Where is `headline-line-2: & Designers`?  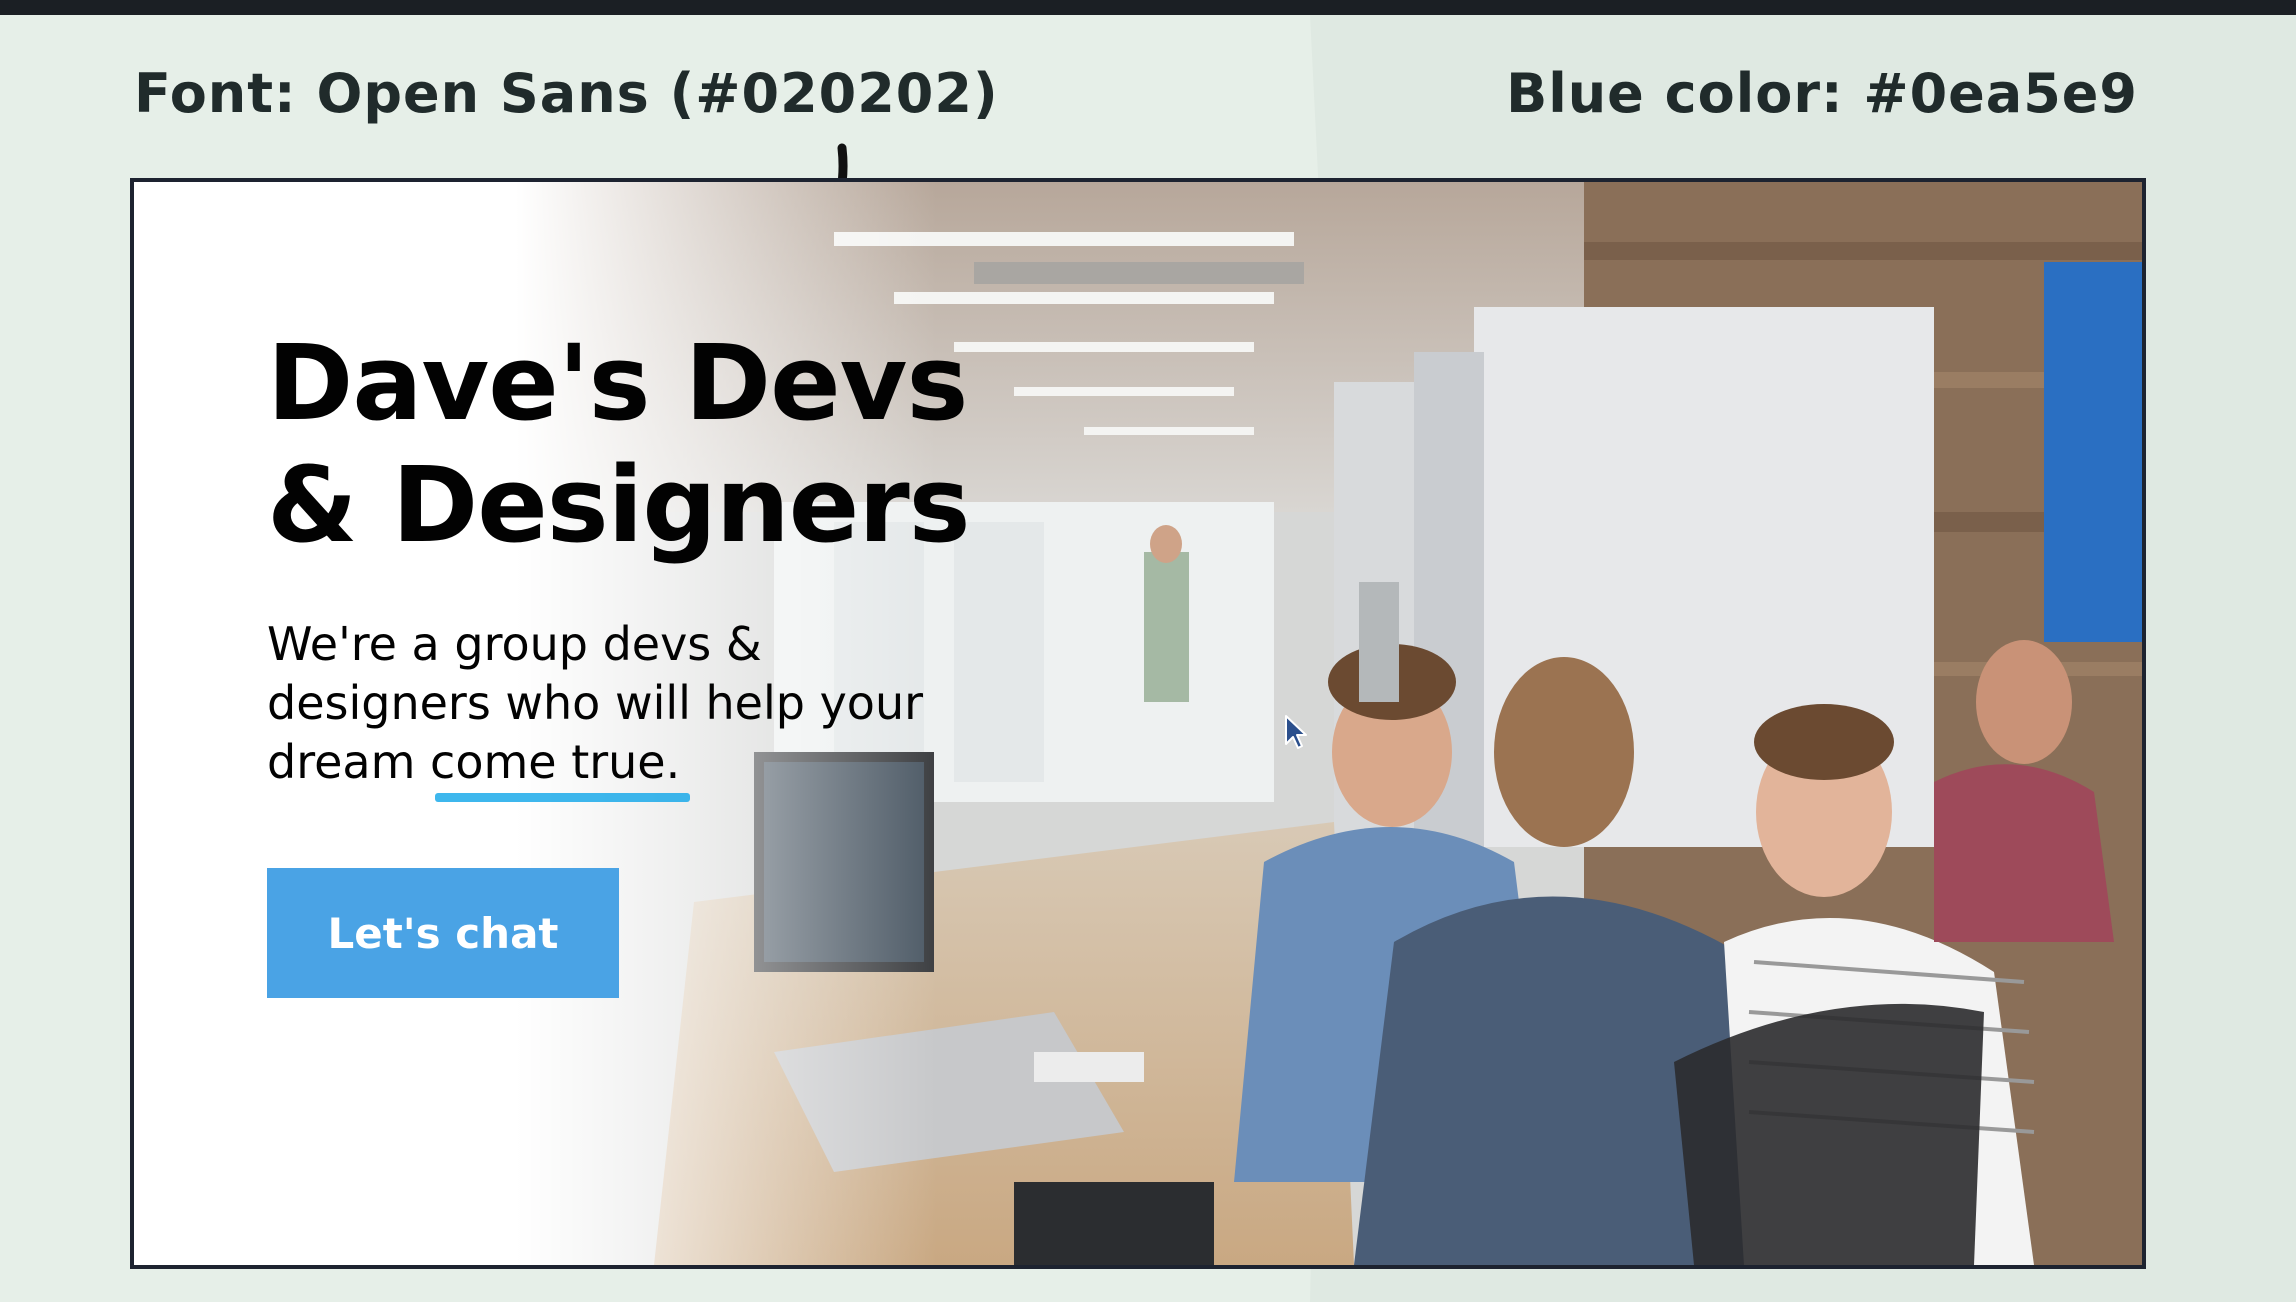 headline-line-2: & Designers is located at coordinates (619, 505).